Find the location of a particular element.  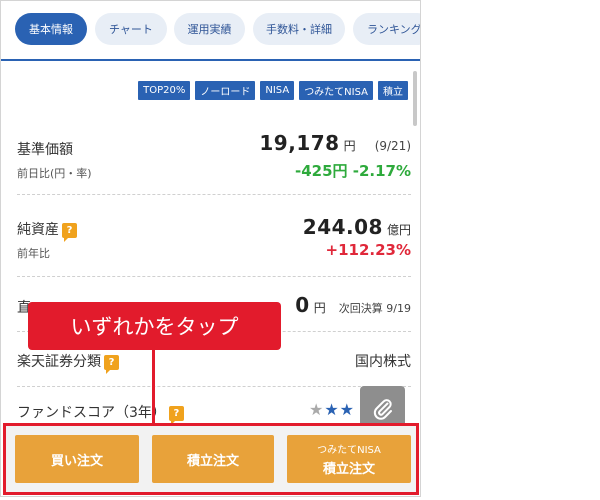

tap-callout-text: いずれかをタップ is located at coordinates (154, 327).